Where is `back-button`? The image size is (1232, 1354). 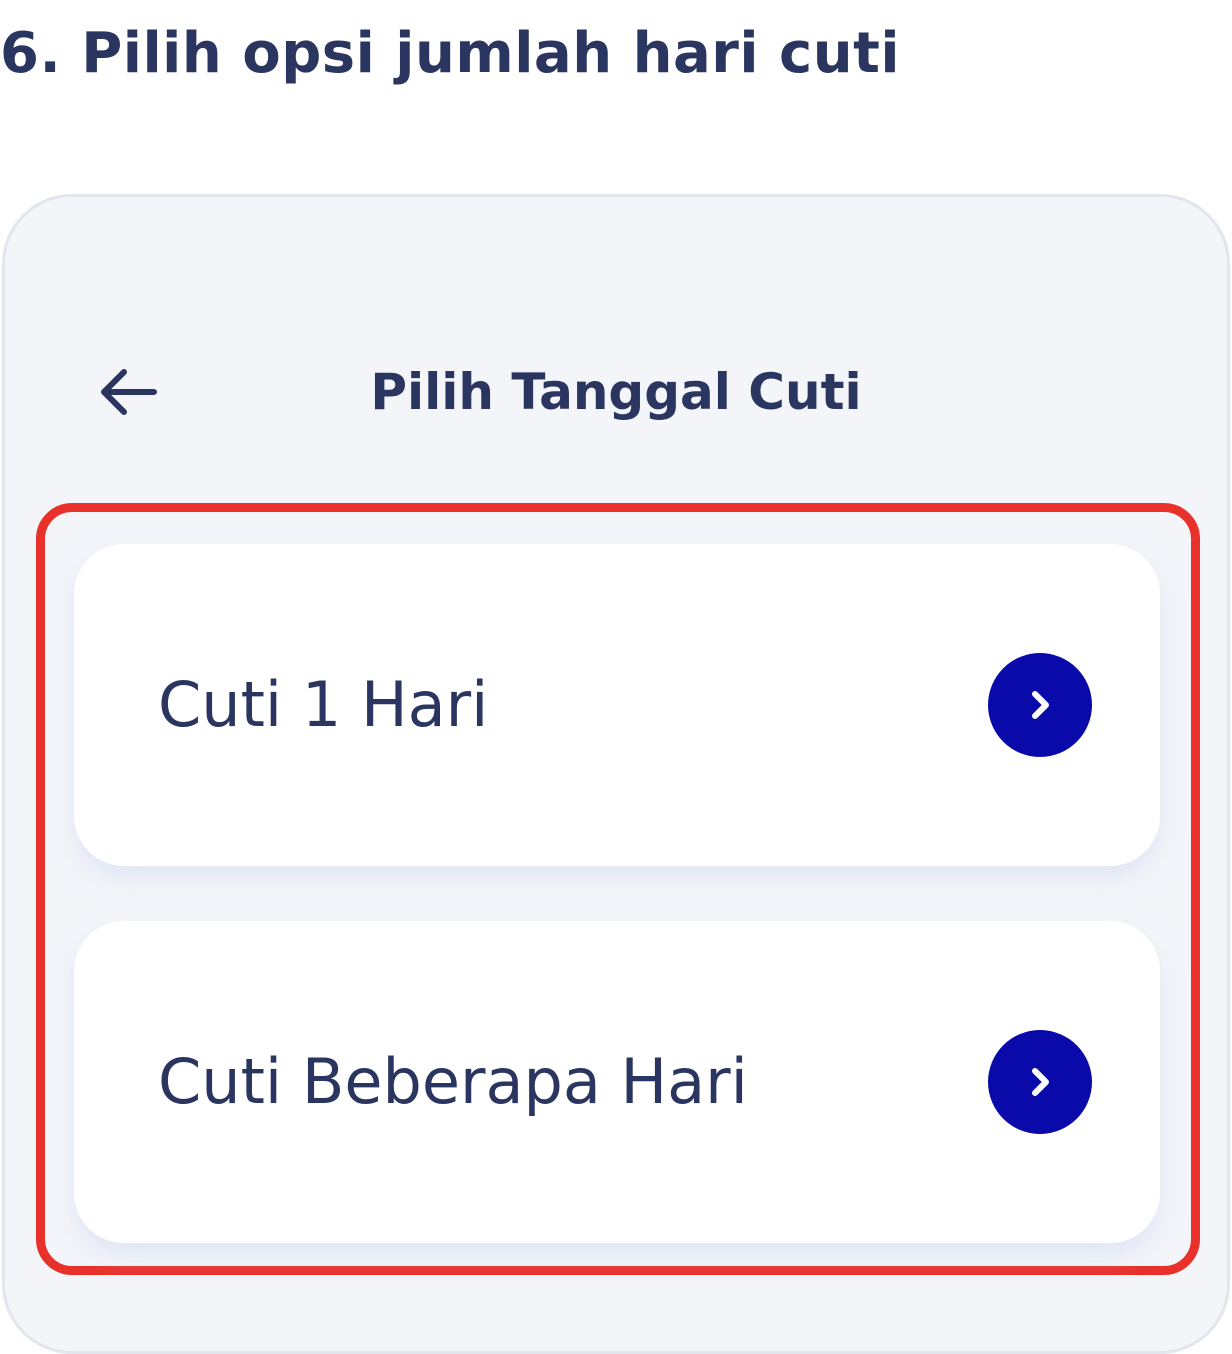
back-button is located at coordinates (128, 392).